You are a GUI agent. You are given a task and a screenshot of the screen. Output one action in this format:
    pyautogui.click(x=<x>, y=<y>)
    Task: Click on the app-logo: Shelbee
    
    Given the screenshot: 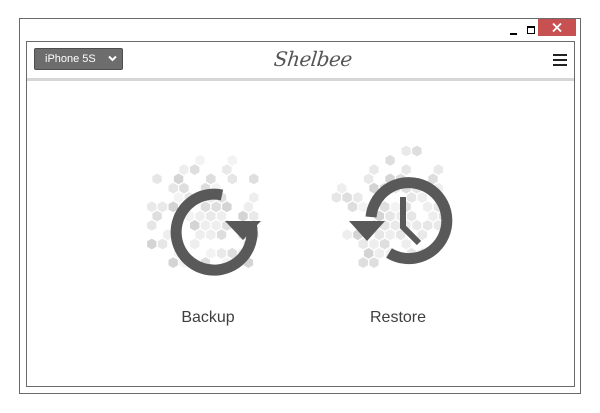 What is the action you would take?
    pyautogui.click(x=313, y=59)
    